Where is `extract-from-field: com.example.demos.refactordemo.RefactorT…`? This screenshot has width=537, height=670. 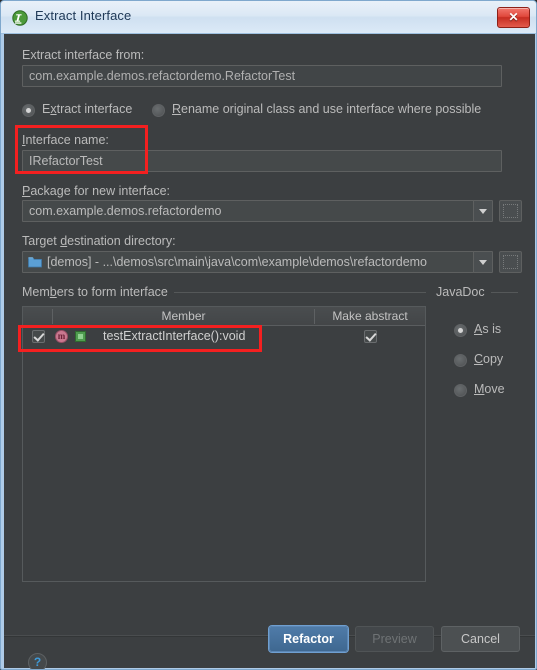
extract-from-field: com.example.demos.refactordemo.RefactorT… is located at coordinates (262, 76).